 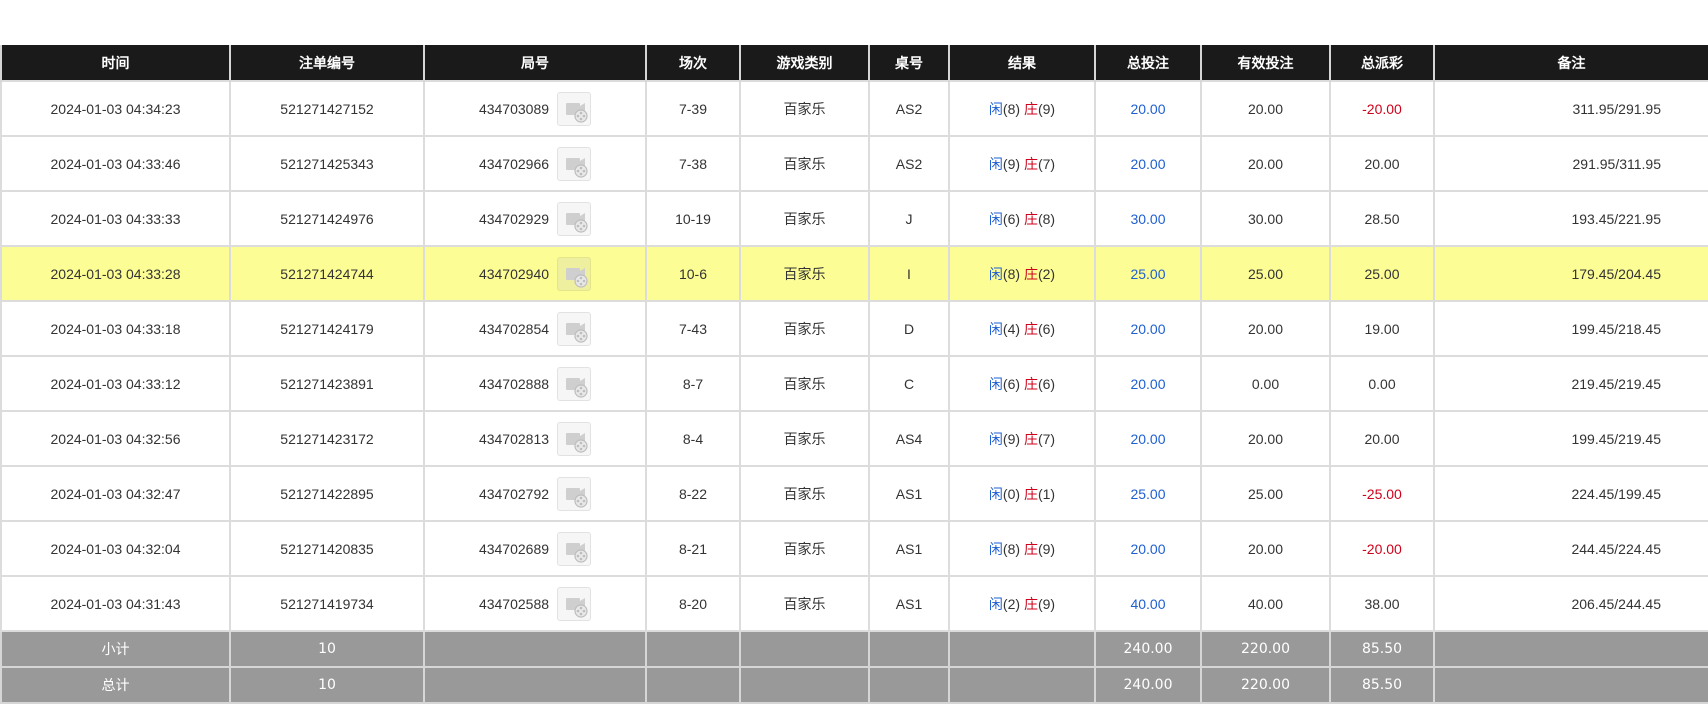 I want to click on col-header-table-no: 桌号, so click(x=909, y=63).